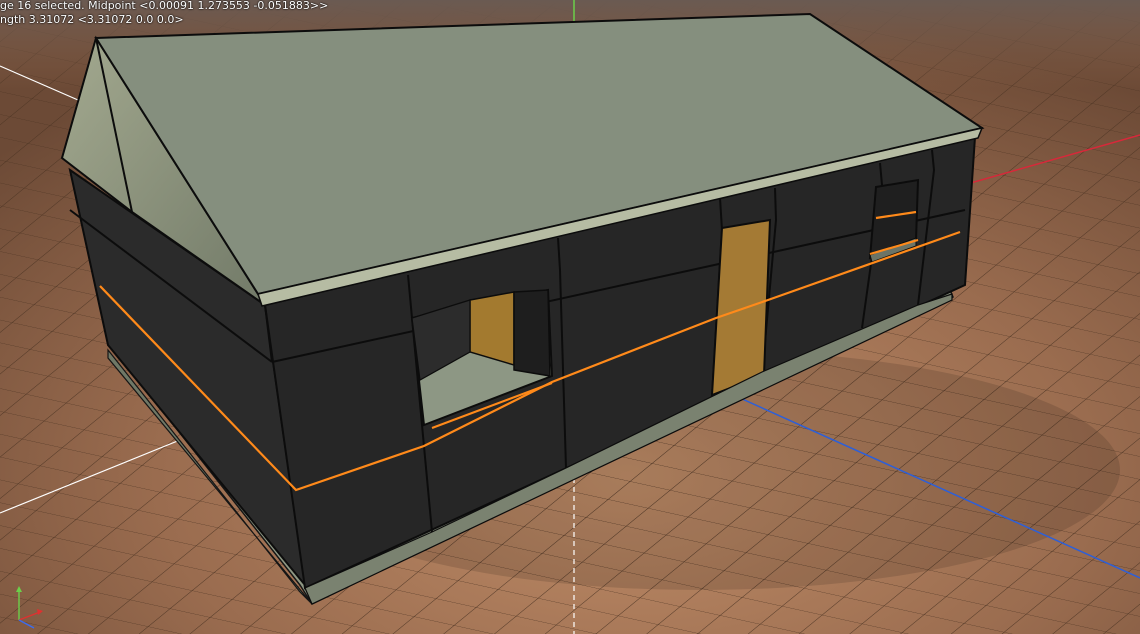  What do you see at coordinates (26, 624) in the screenshot?
I see `gizmo-z-axis` at bounding box center [26, 624].